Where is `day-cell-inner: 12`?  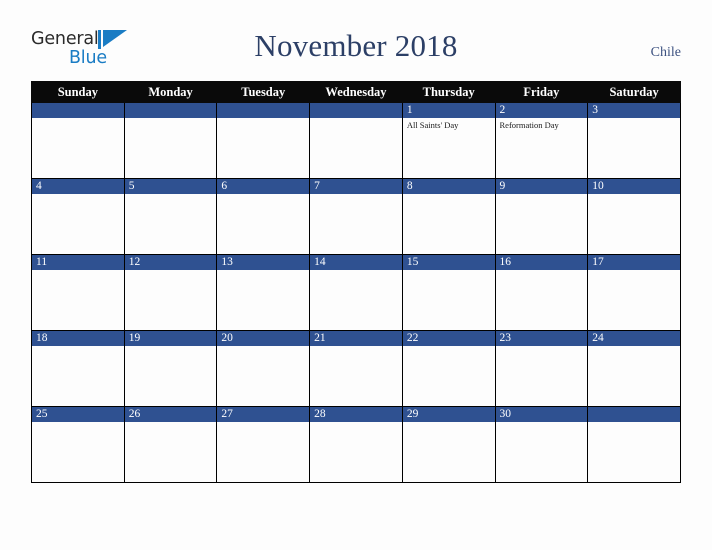 day-cell-inner: 12 is located at coordinates (170, 292).